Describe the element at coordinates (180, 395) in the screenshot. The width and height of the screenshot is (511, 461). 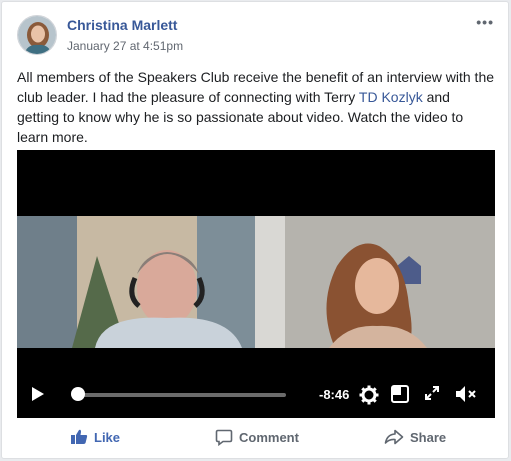
I see `progress-bar` at that location.